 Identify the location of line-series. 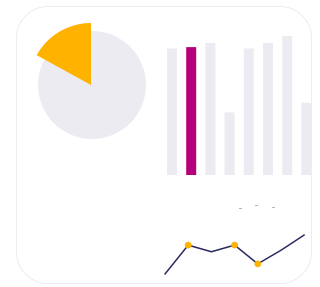
(234, 254).